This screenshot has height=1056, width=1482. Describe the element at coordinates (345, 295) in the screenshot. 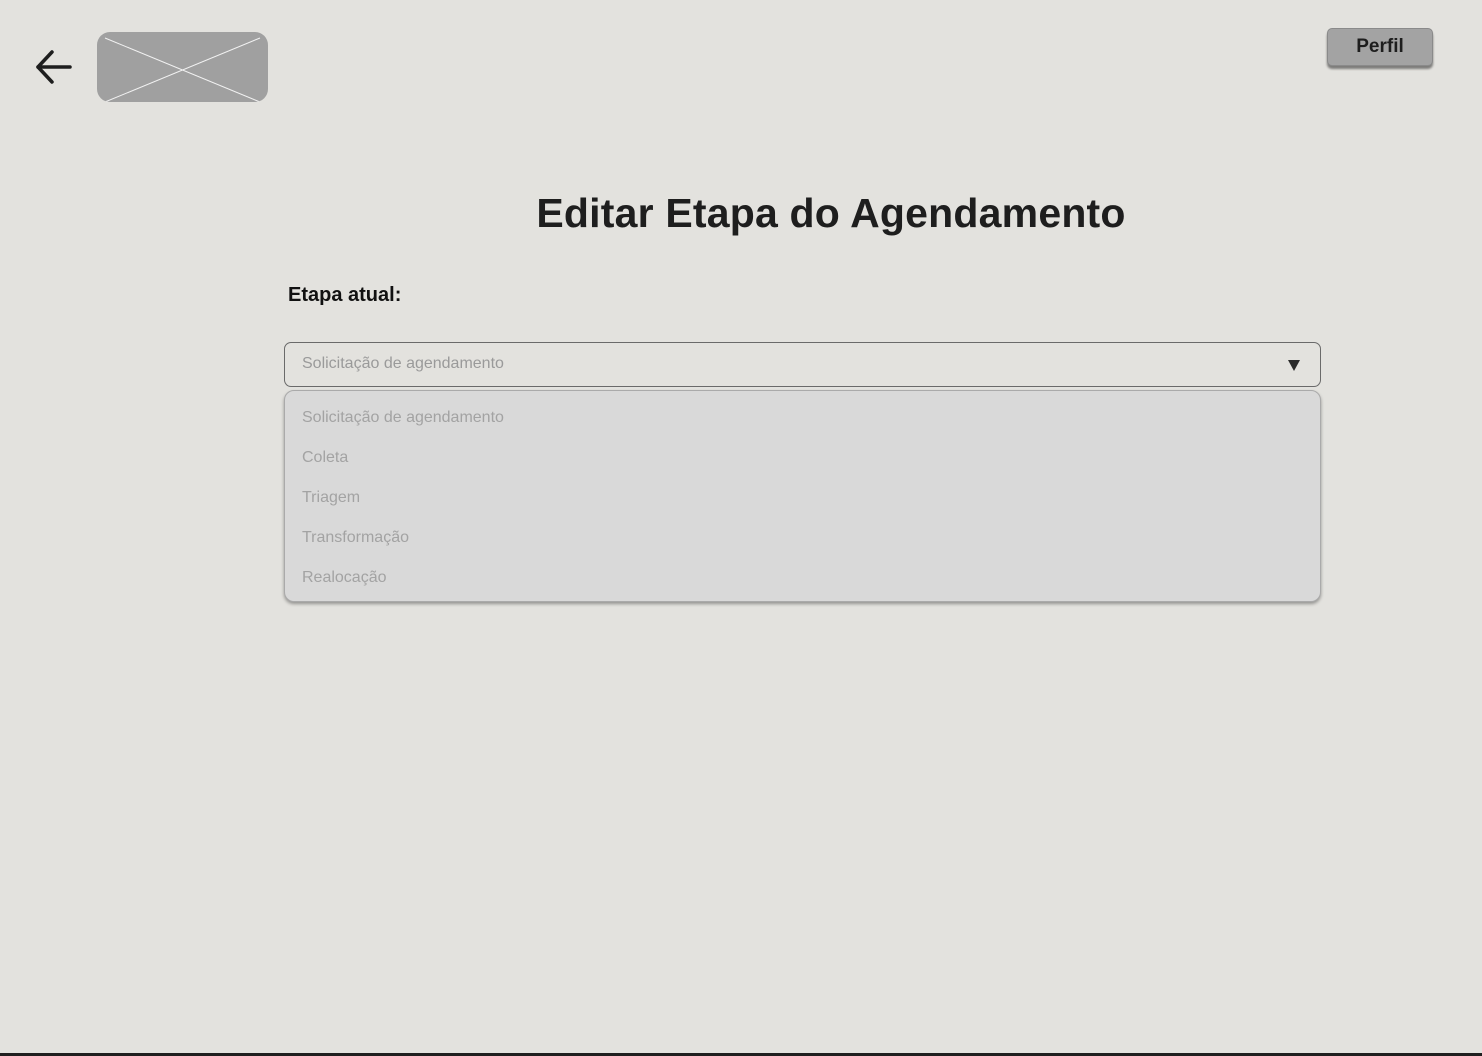

I see `field-label: Etapa atual:` at that location.